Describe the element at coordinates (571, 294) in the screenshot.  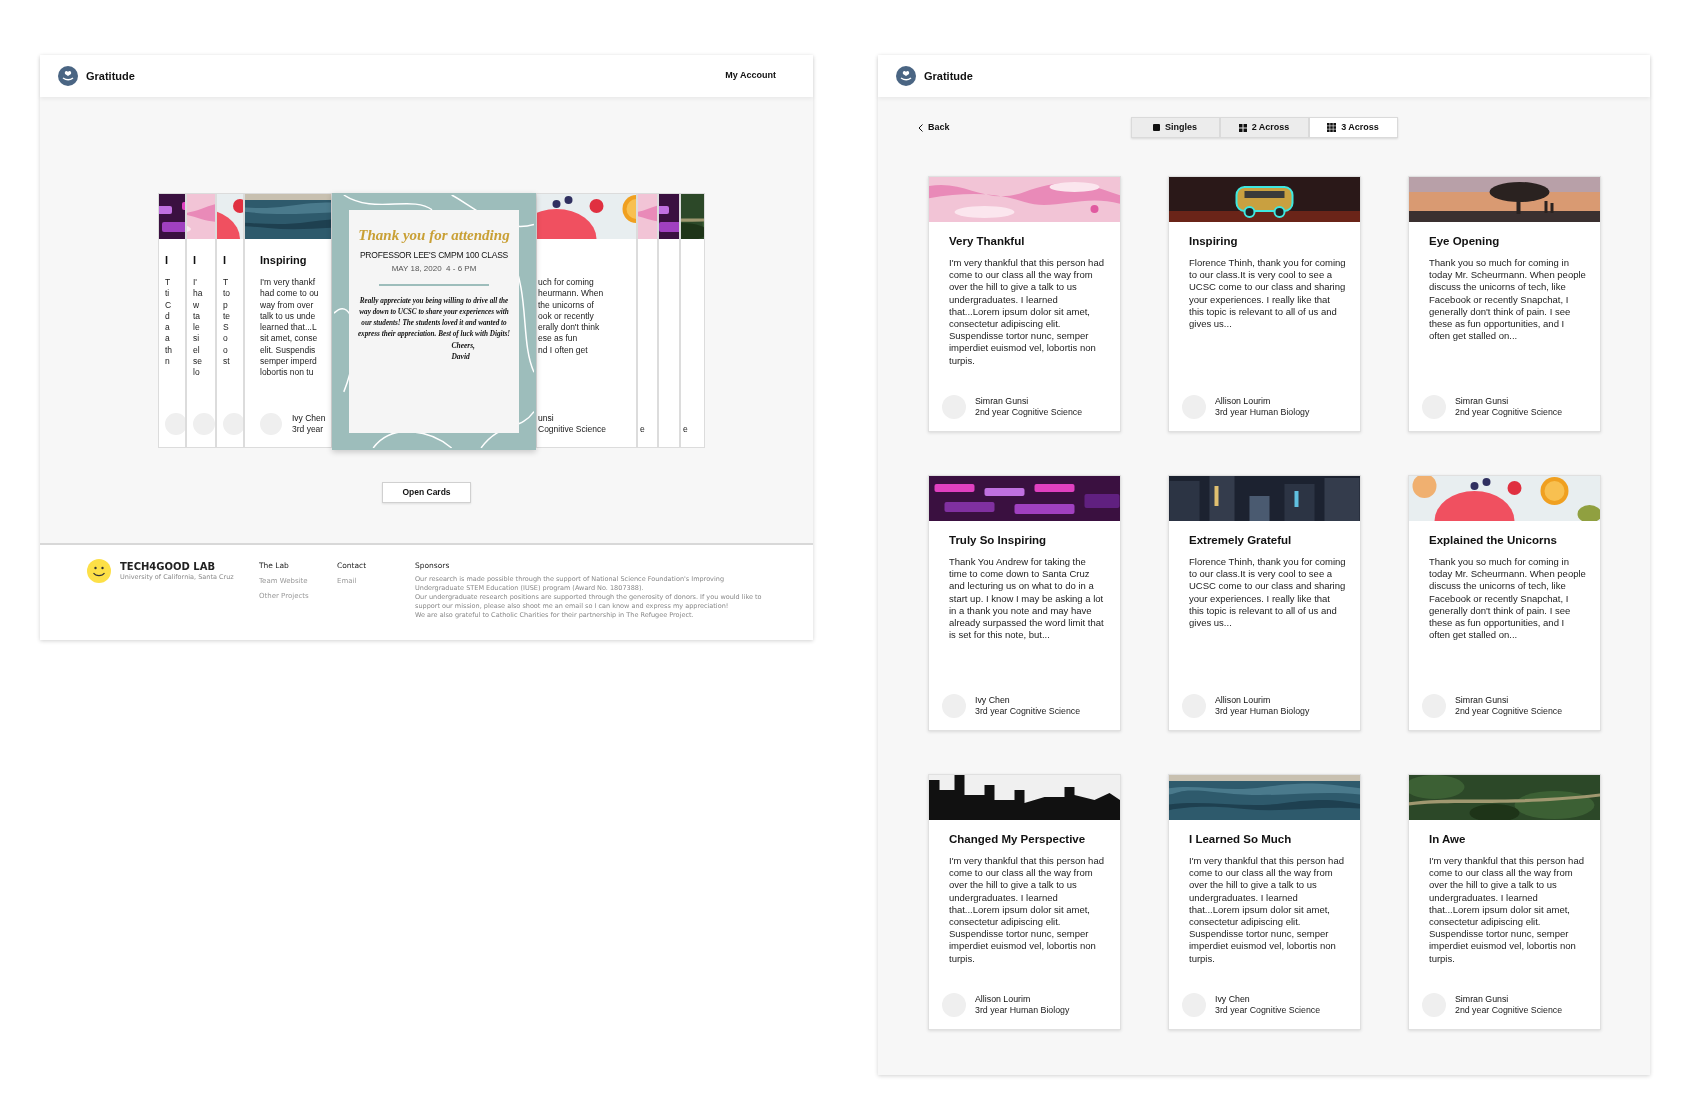
I see `card-text-line: heurmann. When` at that location.